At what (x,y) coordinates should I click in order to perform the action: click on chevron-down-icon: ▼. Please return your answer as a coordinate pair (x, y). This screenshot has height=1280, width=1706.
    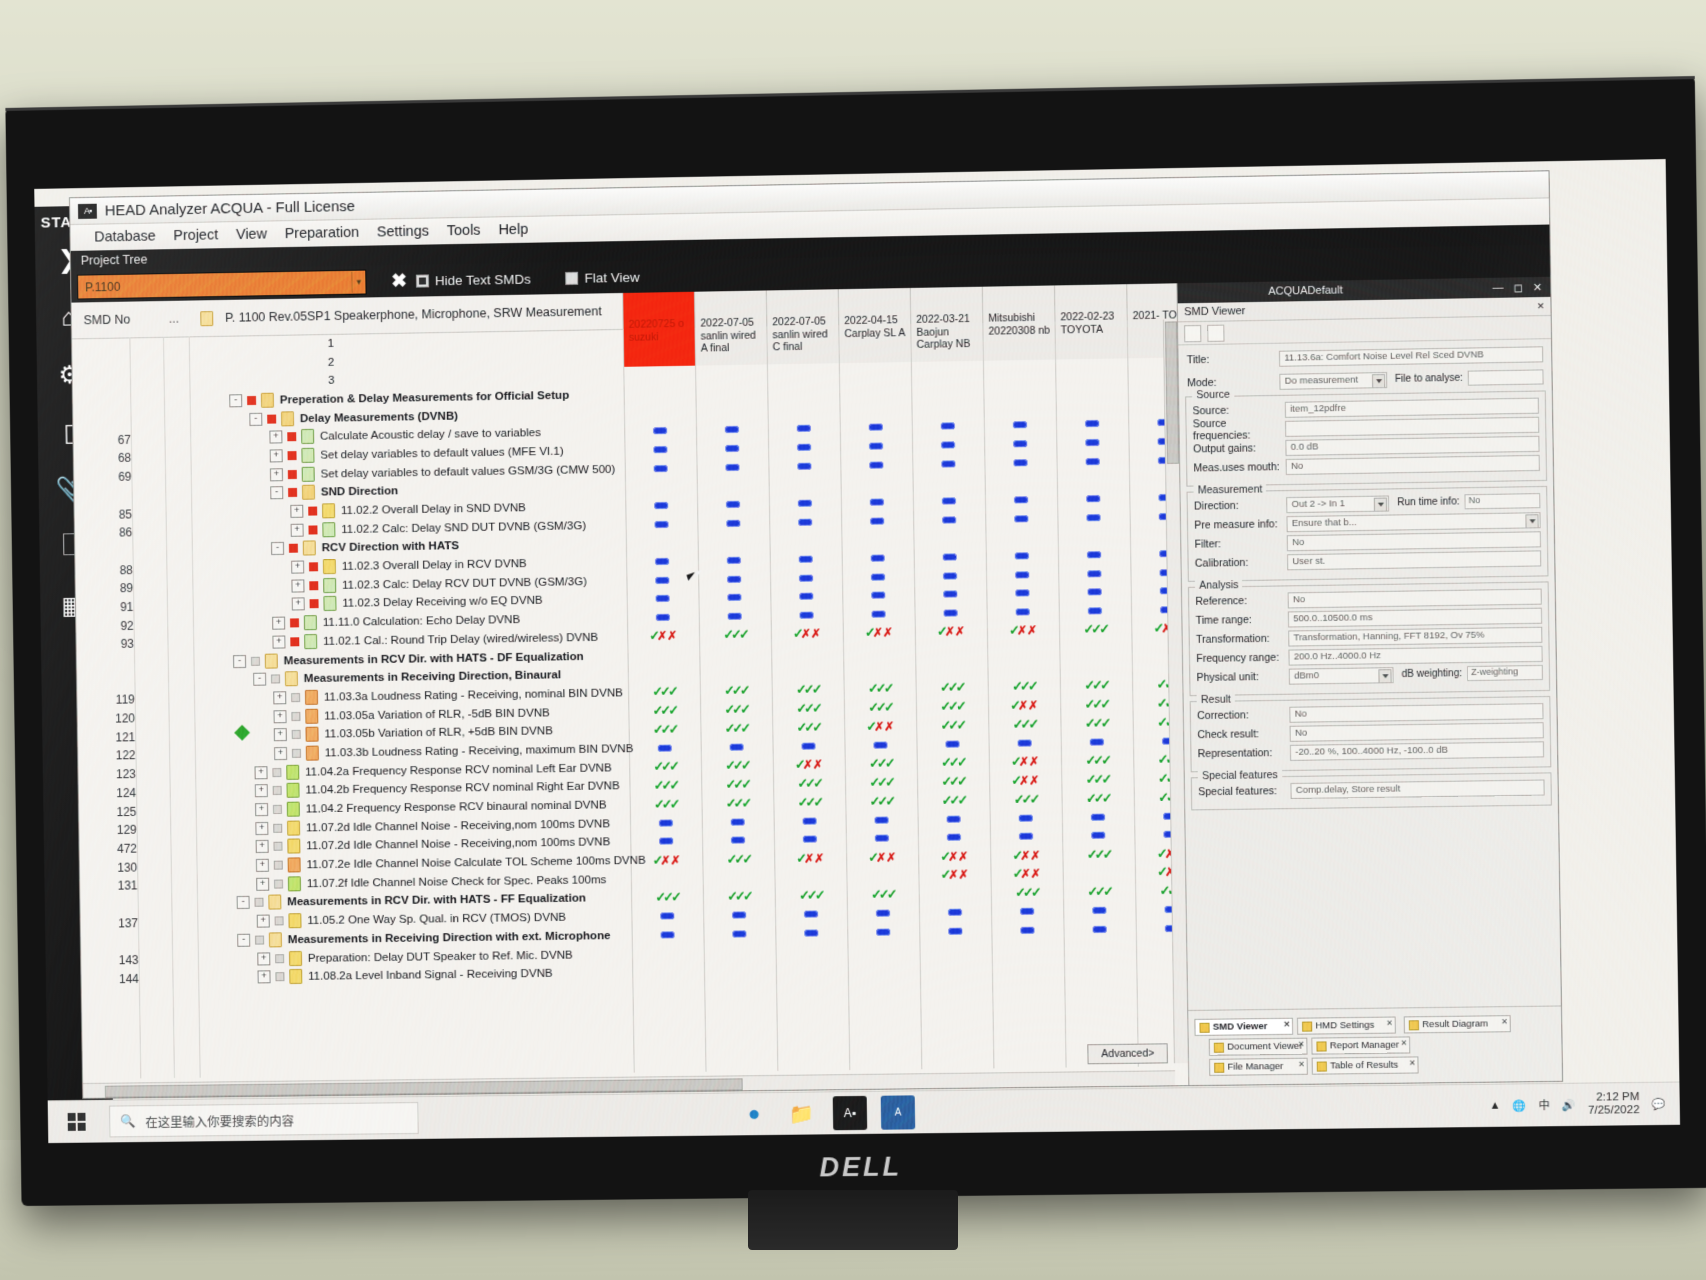
    Looking at the image, I should click on (358, 282).